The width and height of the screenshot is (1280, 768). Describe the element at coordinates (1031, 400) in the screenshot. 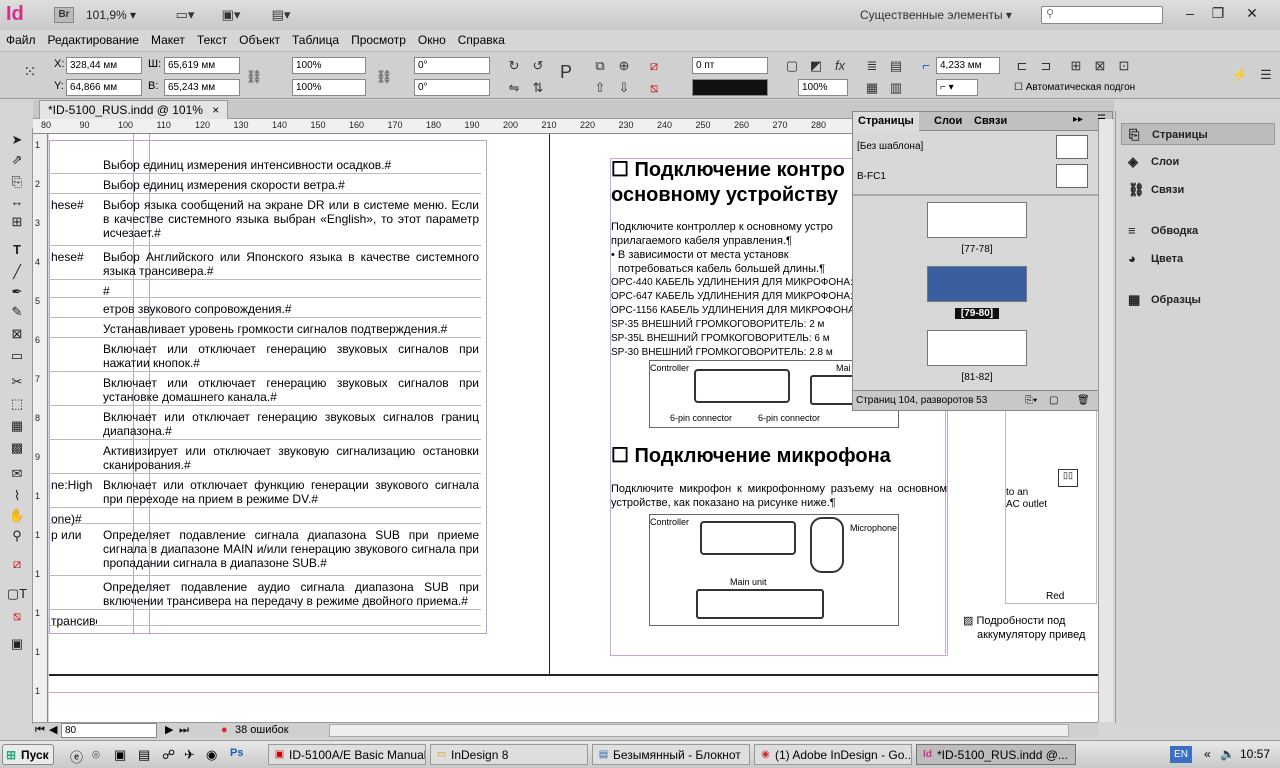

I see `page-size-icon: ⎘▾` at that location.